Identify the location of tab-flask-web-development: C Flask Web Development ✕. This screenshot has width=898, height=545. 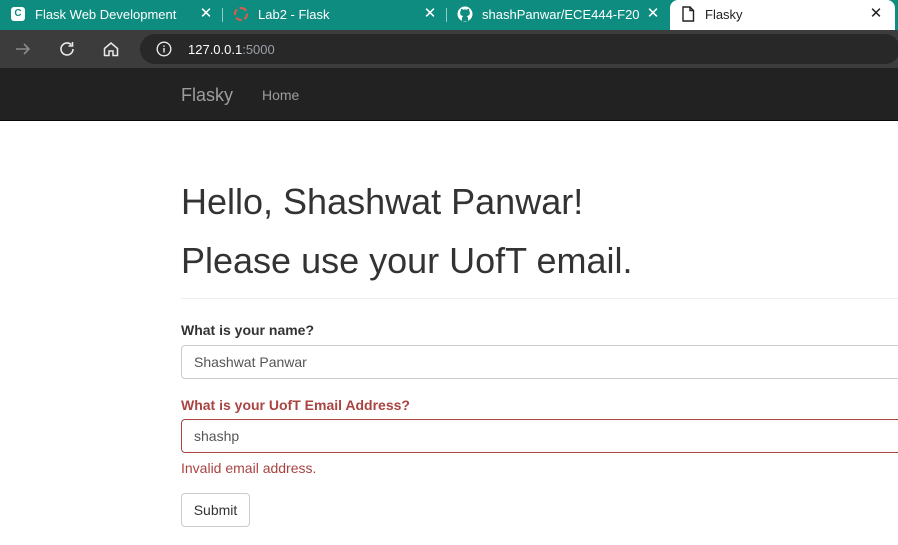
(111, 15).